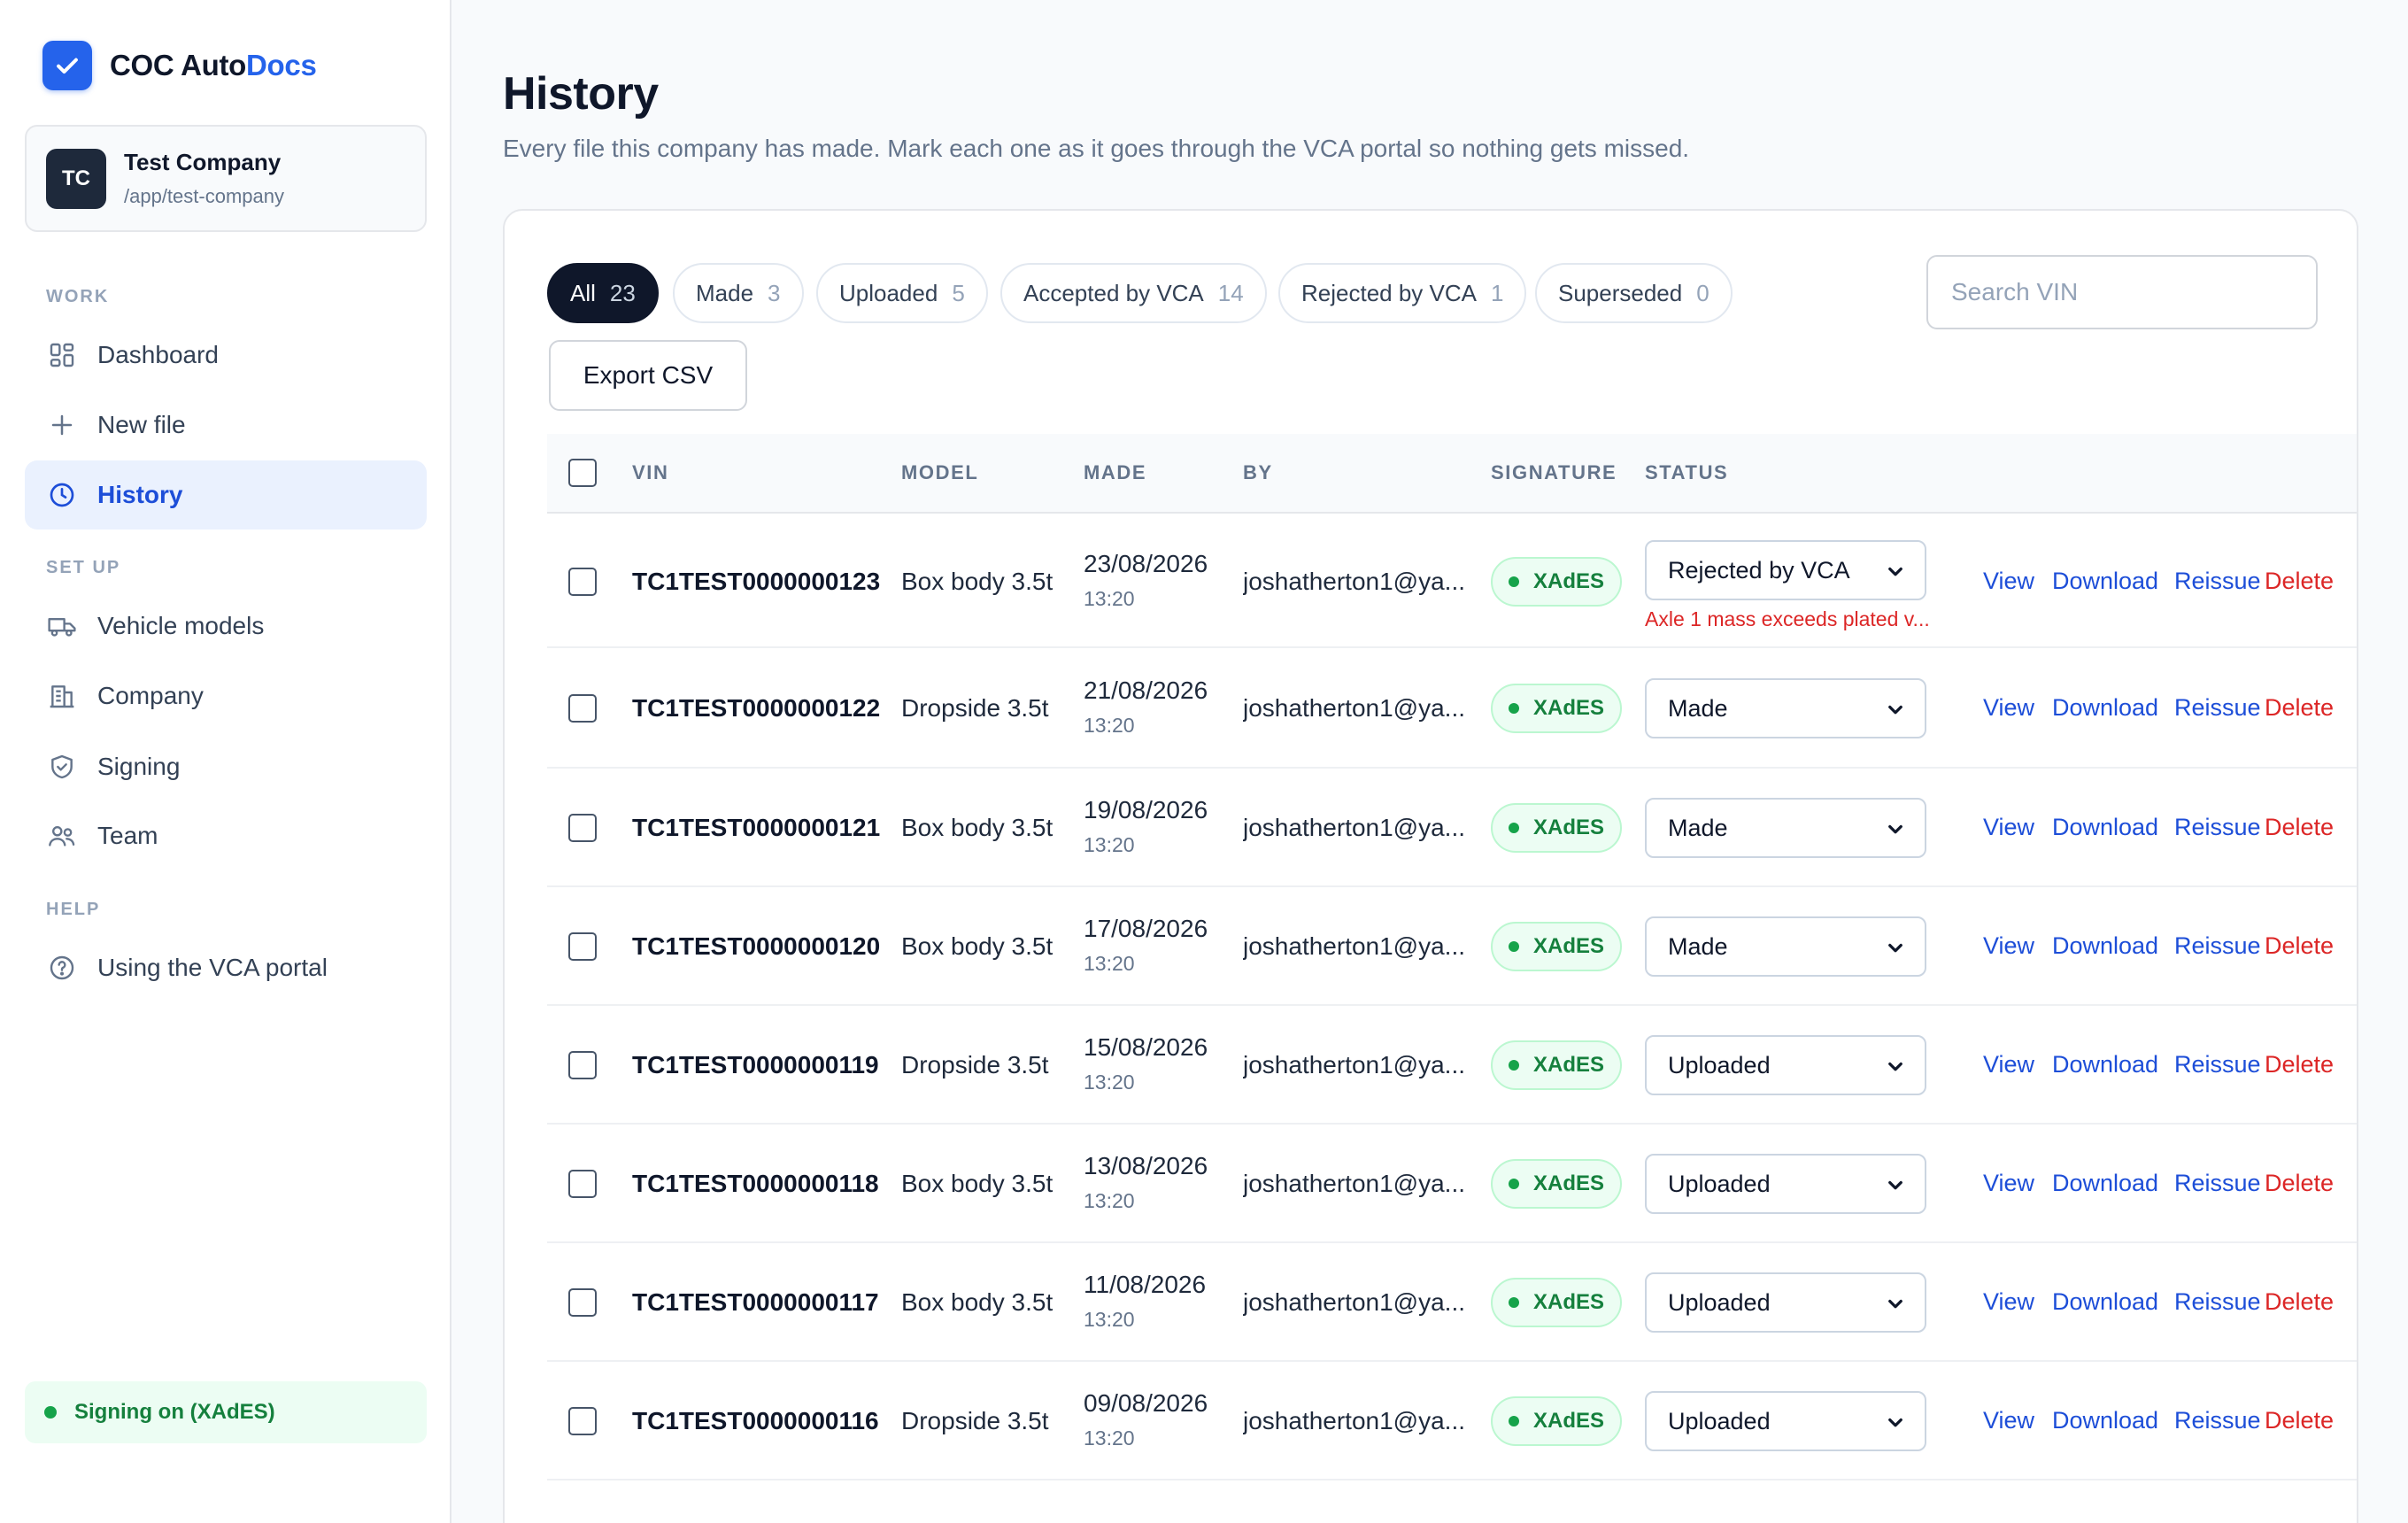  I want to click on tab-made: Made 3, so click(738, 293).